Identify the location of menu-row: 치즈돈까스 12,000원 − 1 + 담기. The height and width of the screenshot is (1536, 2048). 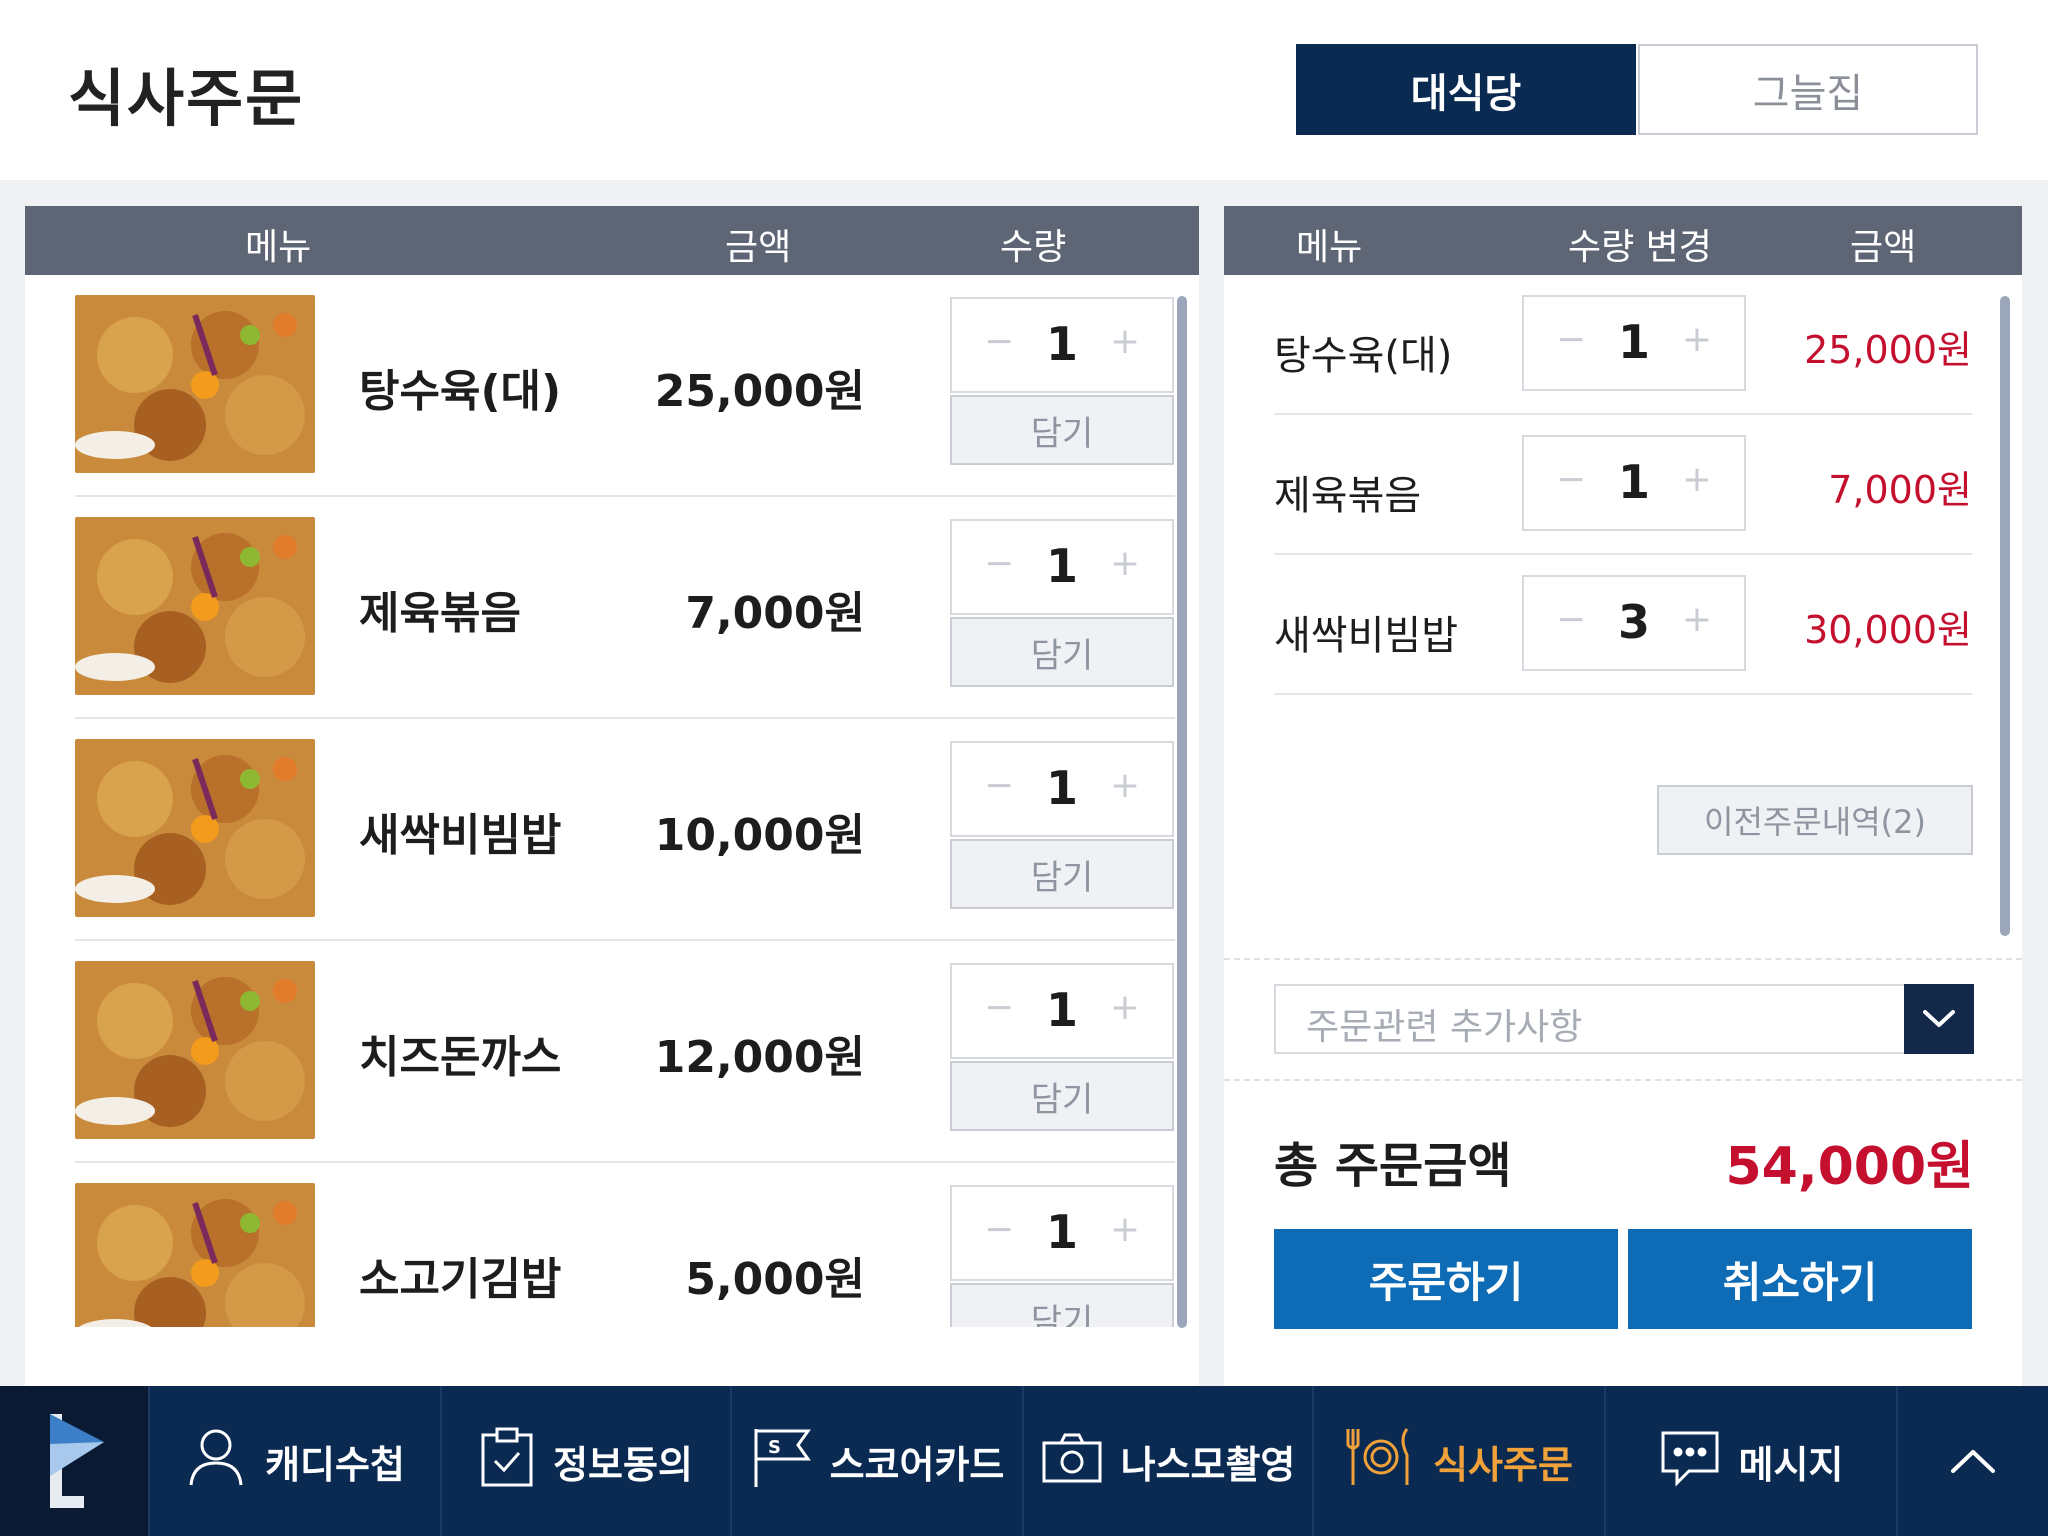
(625, 1052).